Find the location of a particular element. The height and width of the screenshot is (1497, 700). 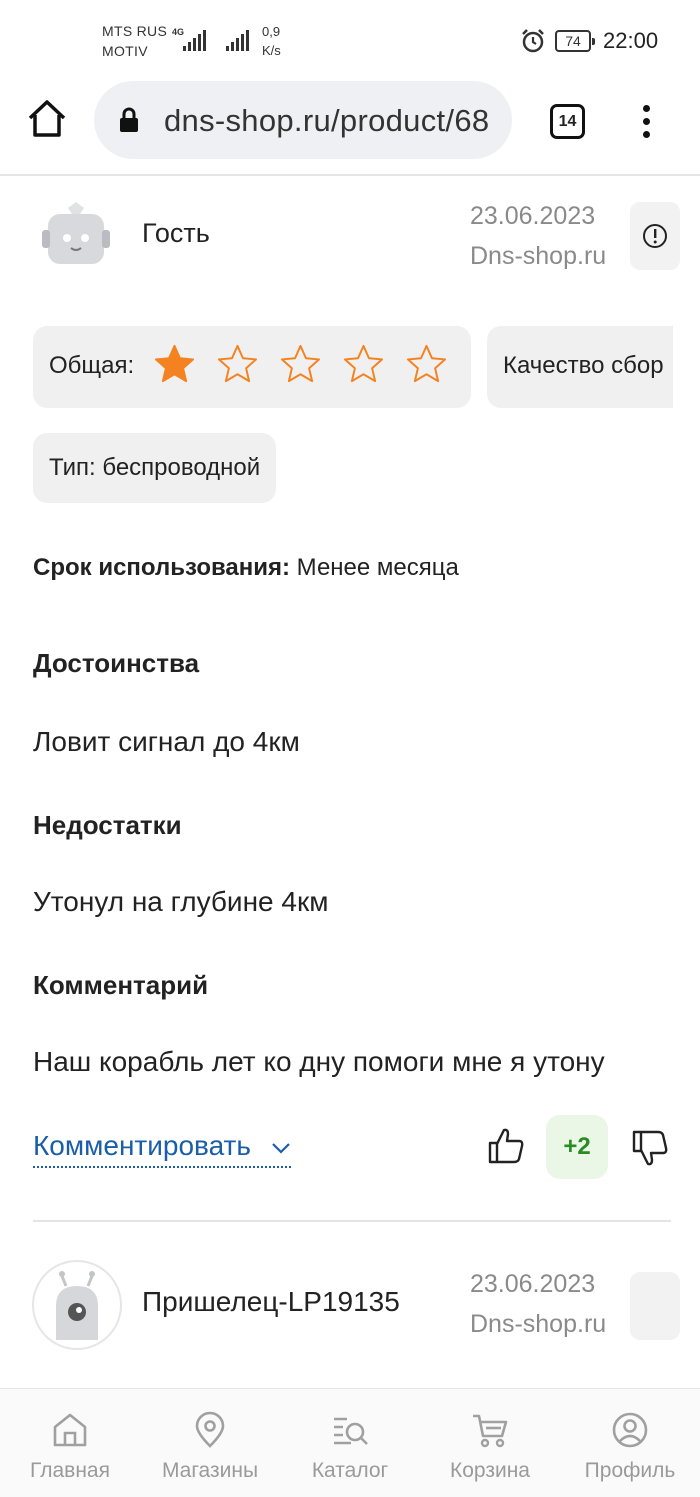

alien-avatar is located at coordinates (77, 1305).